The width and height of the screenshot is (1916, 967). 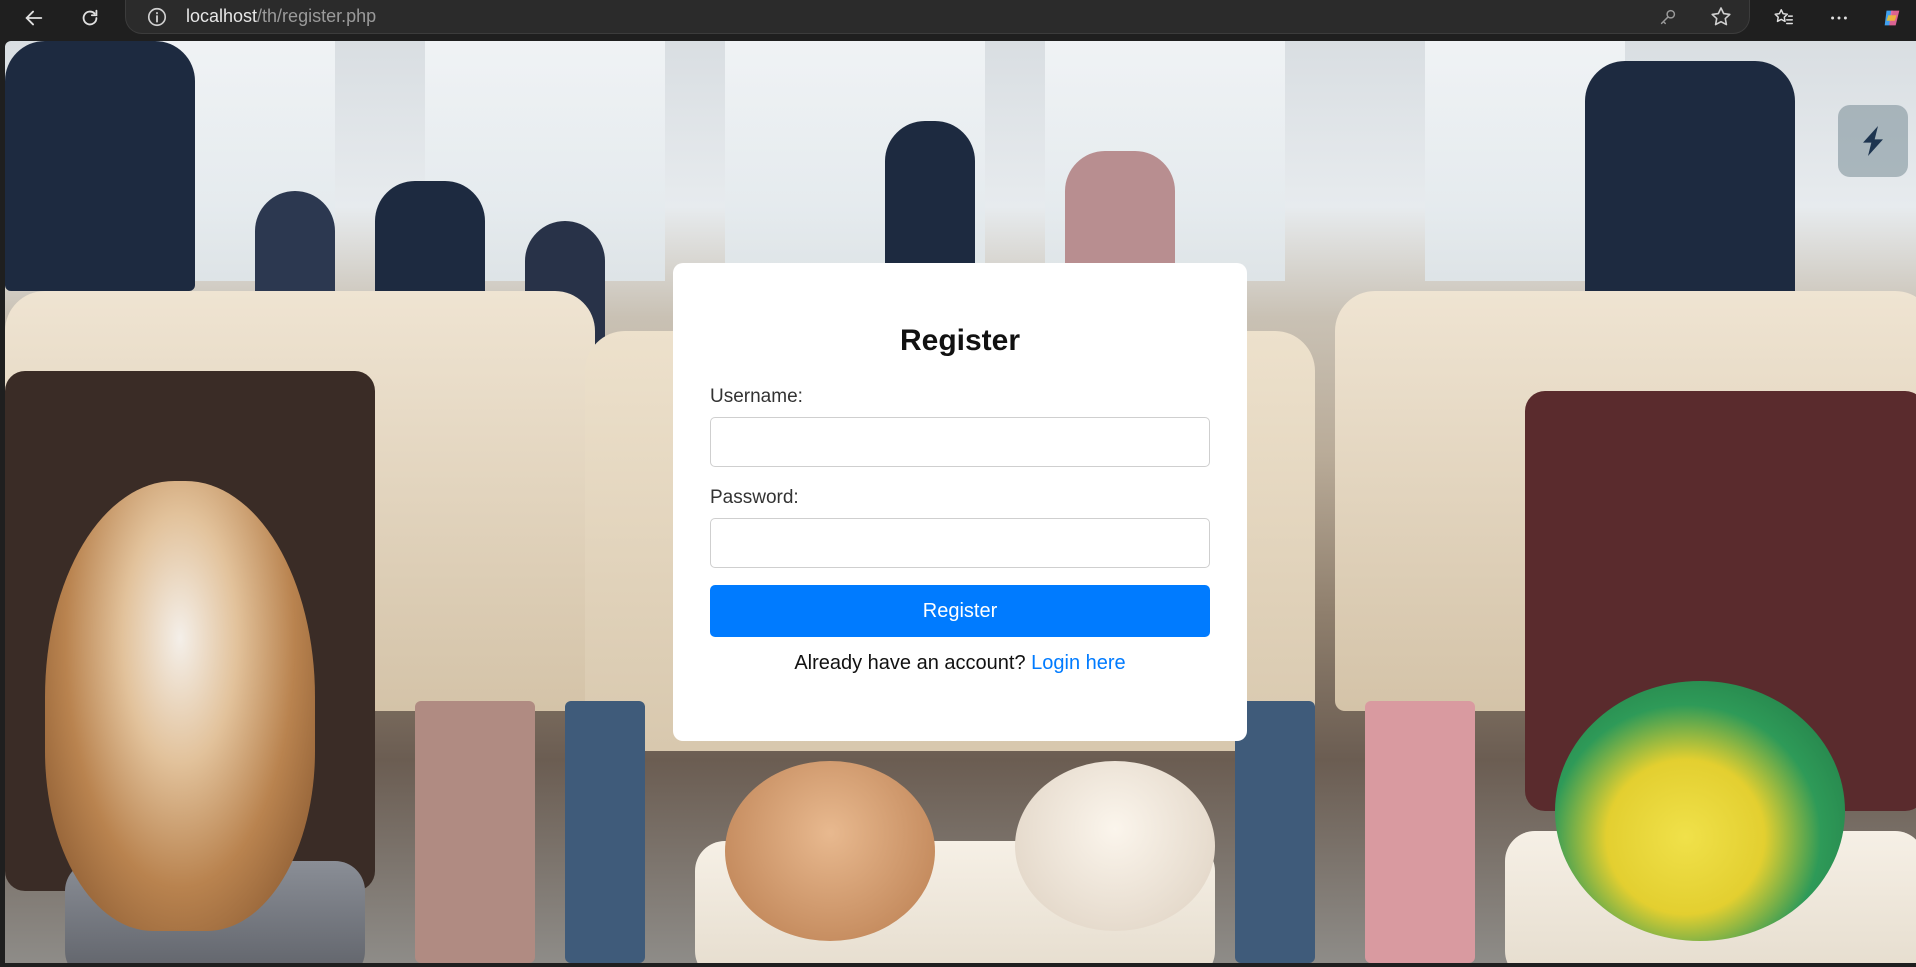 What do you see at coordinates (281, 16) in the screenshot?
I see `url-text: localhost/th/register.php` at bounding box center [281, 16].